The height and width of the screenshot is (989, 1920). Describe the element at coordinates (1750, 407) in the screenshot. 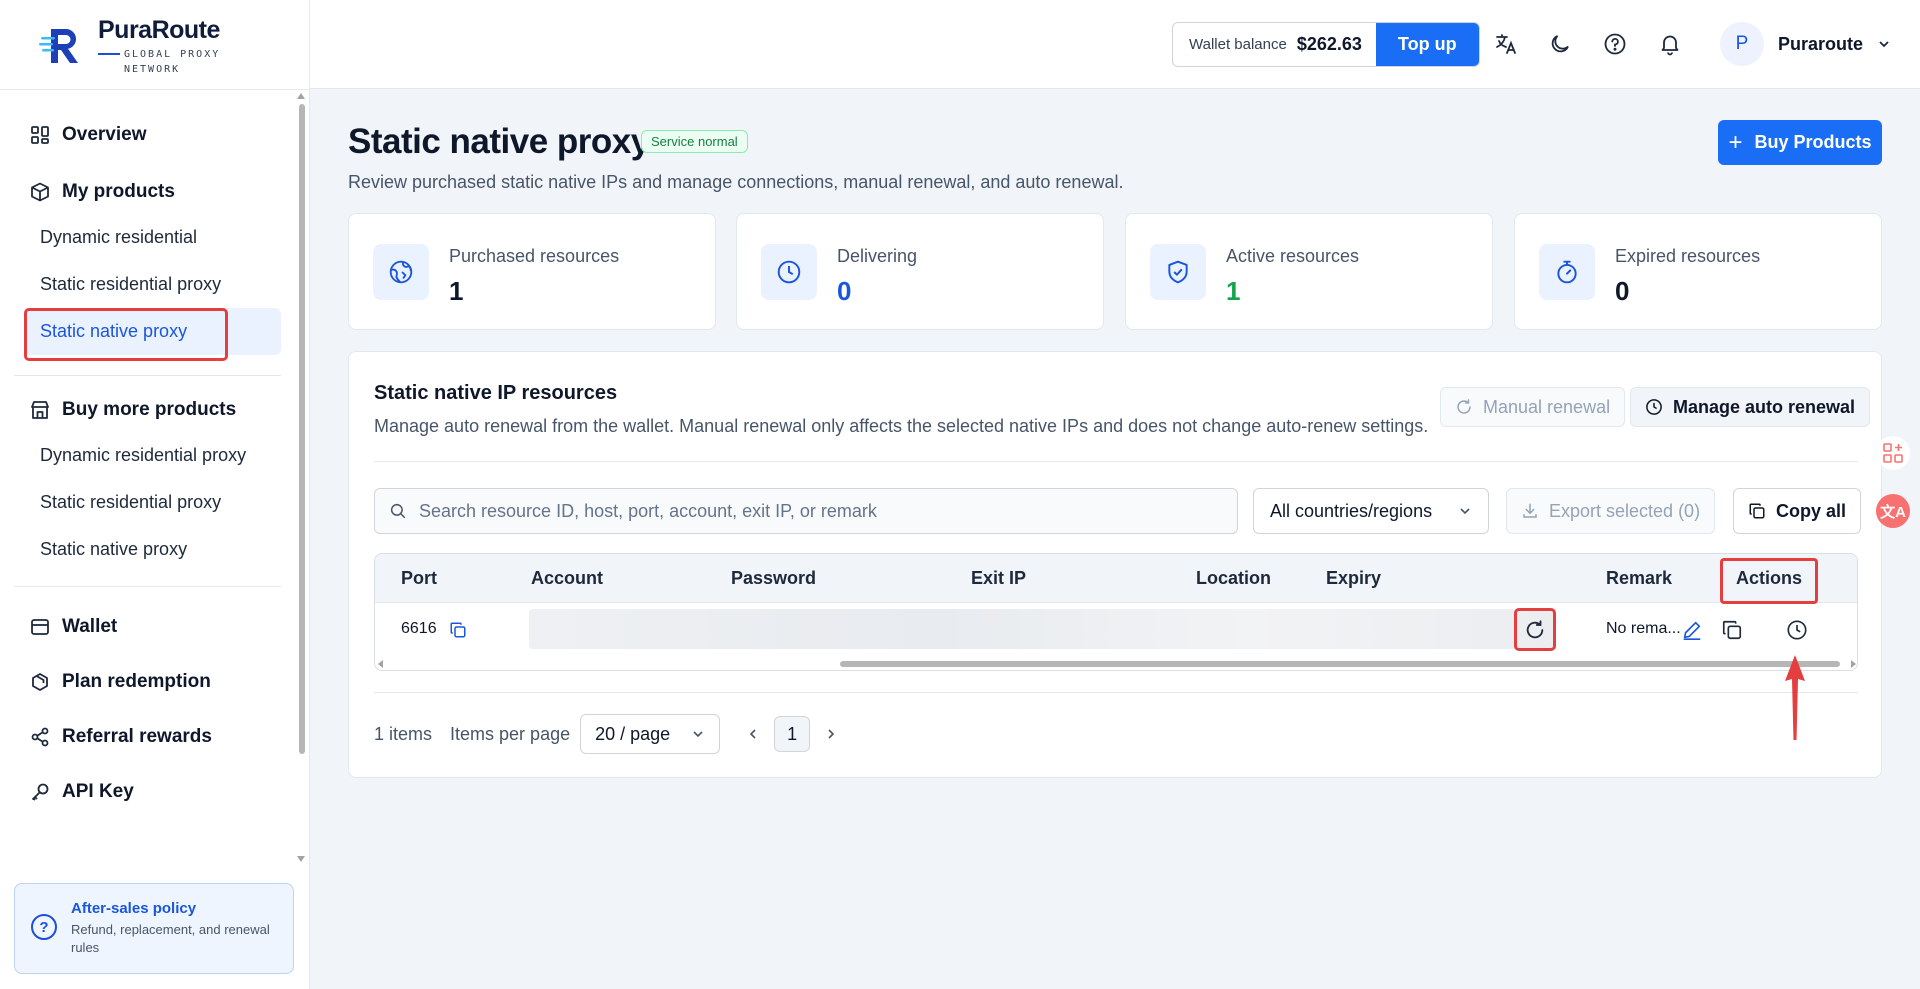

I see `manage-auto-renewal-button: Manage auto renewal` at that location.